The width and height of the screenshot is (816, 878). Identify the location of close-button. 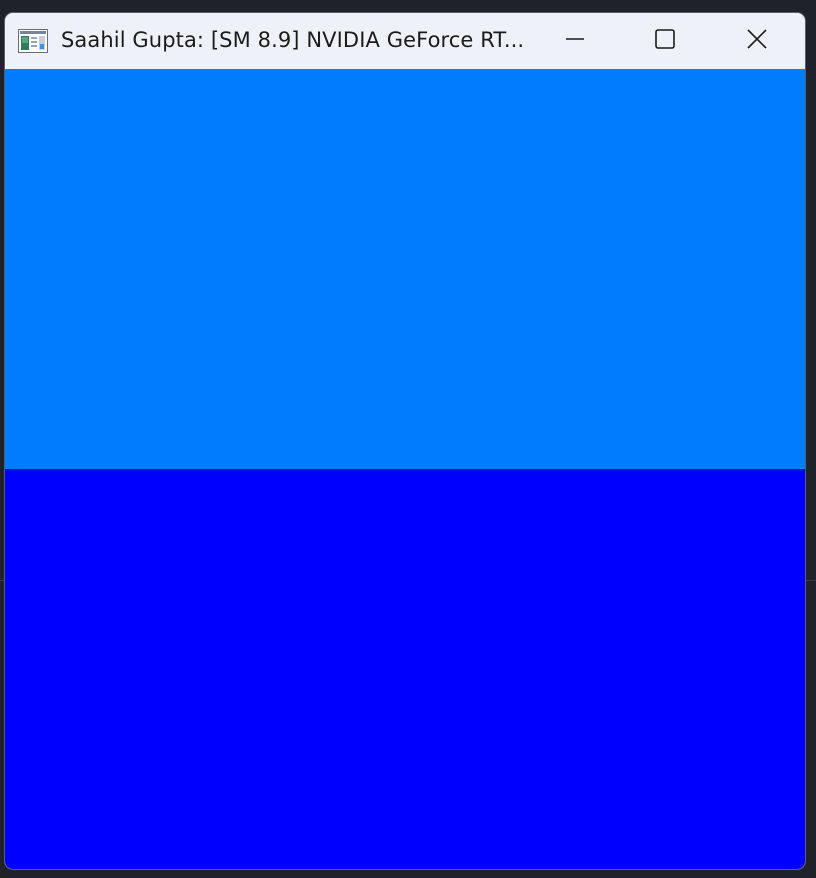
(757, 41).